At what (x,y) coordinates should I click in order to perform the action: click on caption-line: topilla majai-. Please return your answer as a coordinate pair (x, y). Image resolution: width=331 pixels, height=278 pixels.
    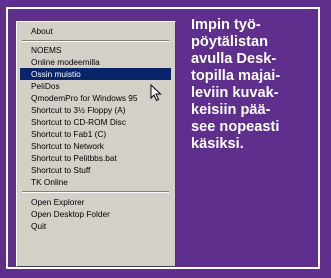
    Looking at the image, I should click on (236, 76).